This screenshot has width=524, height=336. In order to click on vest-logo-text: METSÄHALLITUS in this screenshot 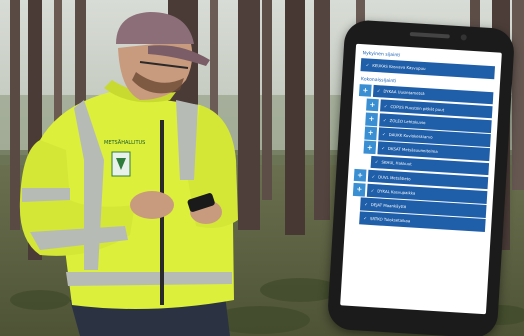, I will do `click(124, 142)`.